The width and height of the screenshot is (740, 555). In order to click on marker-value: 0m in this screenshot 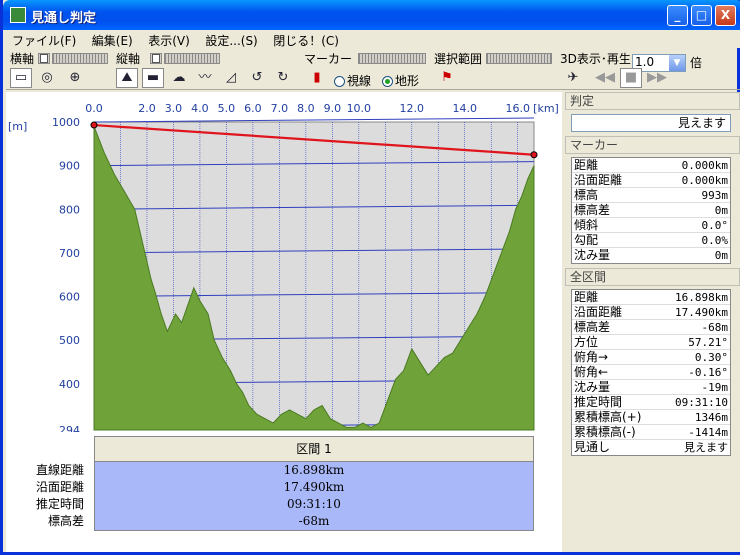, I will do `click(721, 210)`.